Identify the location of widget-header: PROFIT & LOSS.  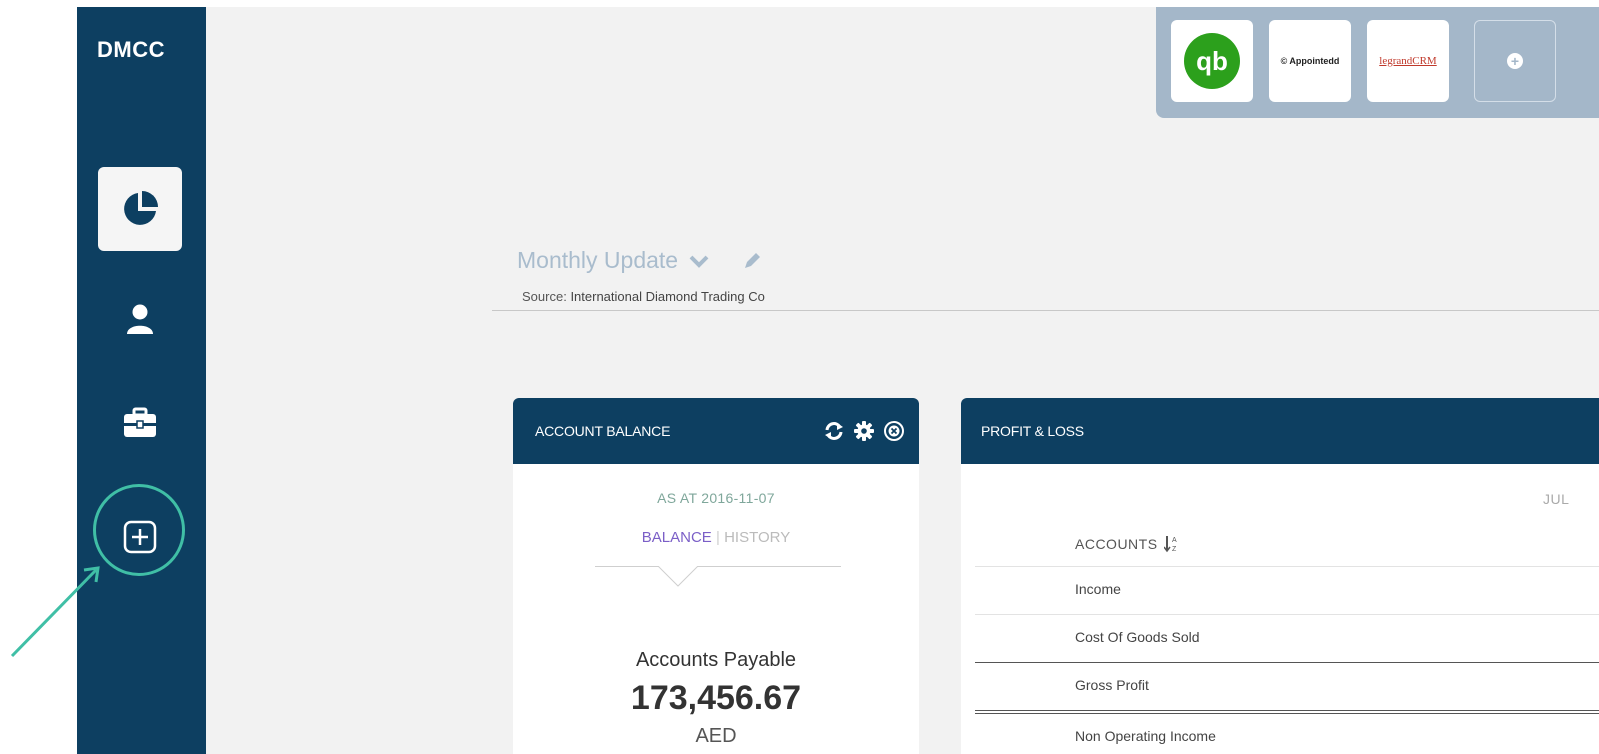
(1280, 431).